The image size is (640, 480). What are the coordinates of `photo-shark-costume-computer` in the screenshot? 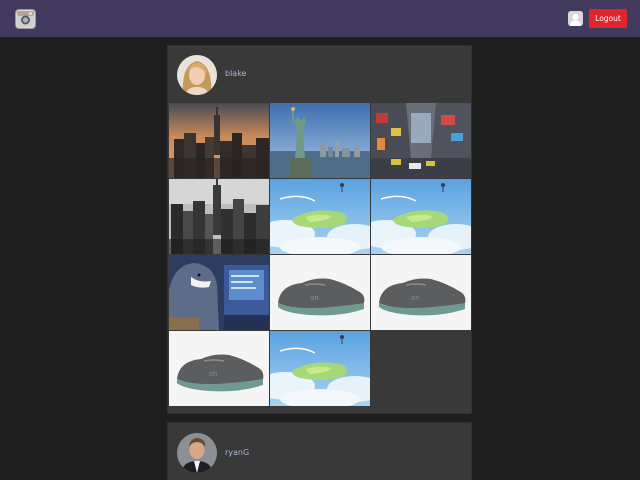 It's located at (219, 292).